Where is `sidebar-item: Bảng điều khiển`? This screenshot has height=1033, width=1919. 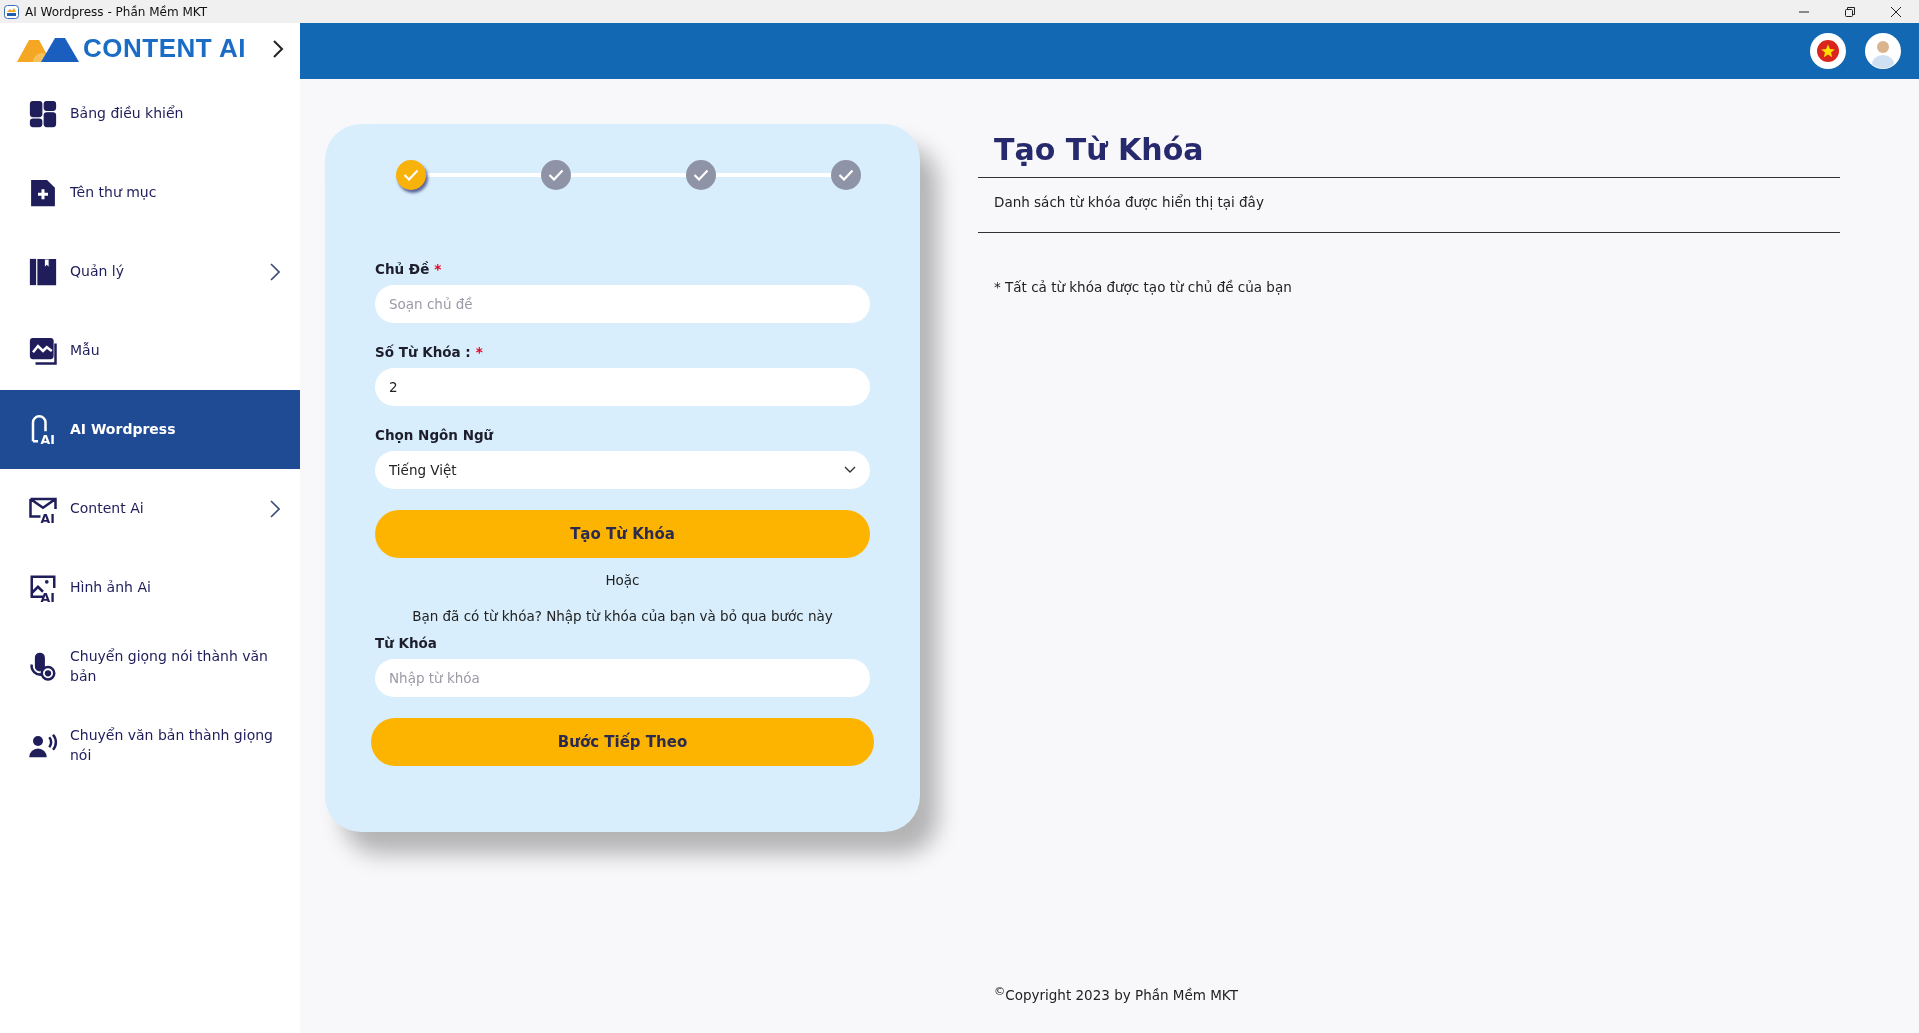 sidebar-item: Bảng điều khiển is located at coordinates (150, 113).